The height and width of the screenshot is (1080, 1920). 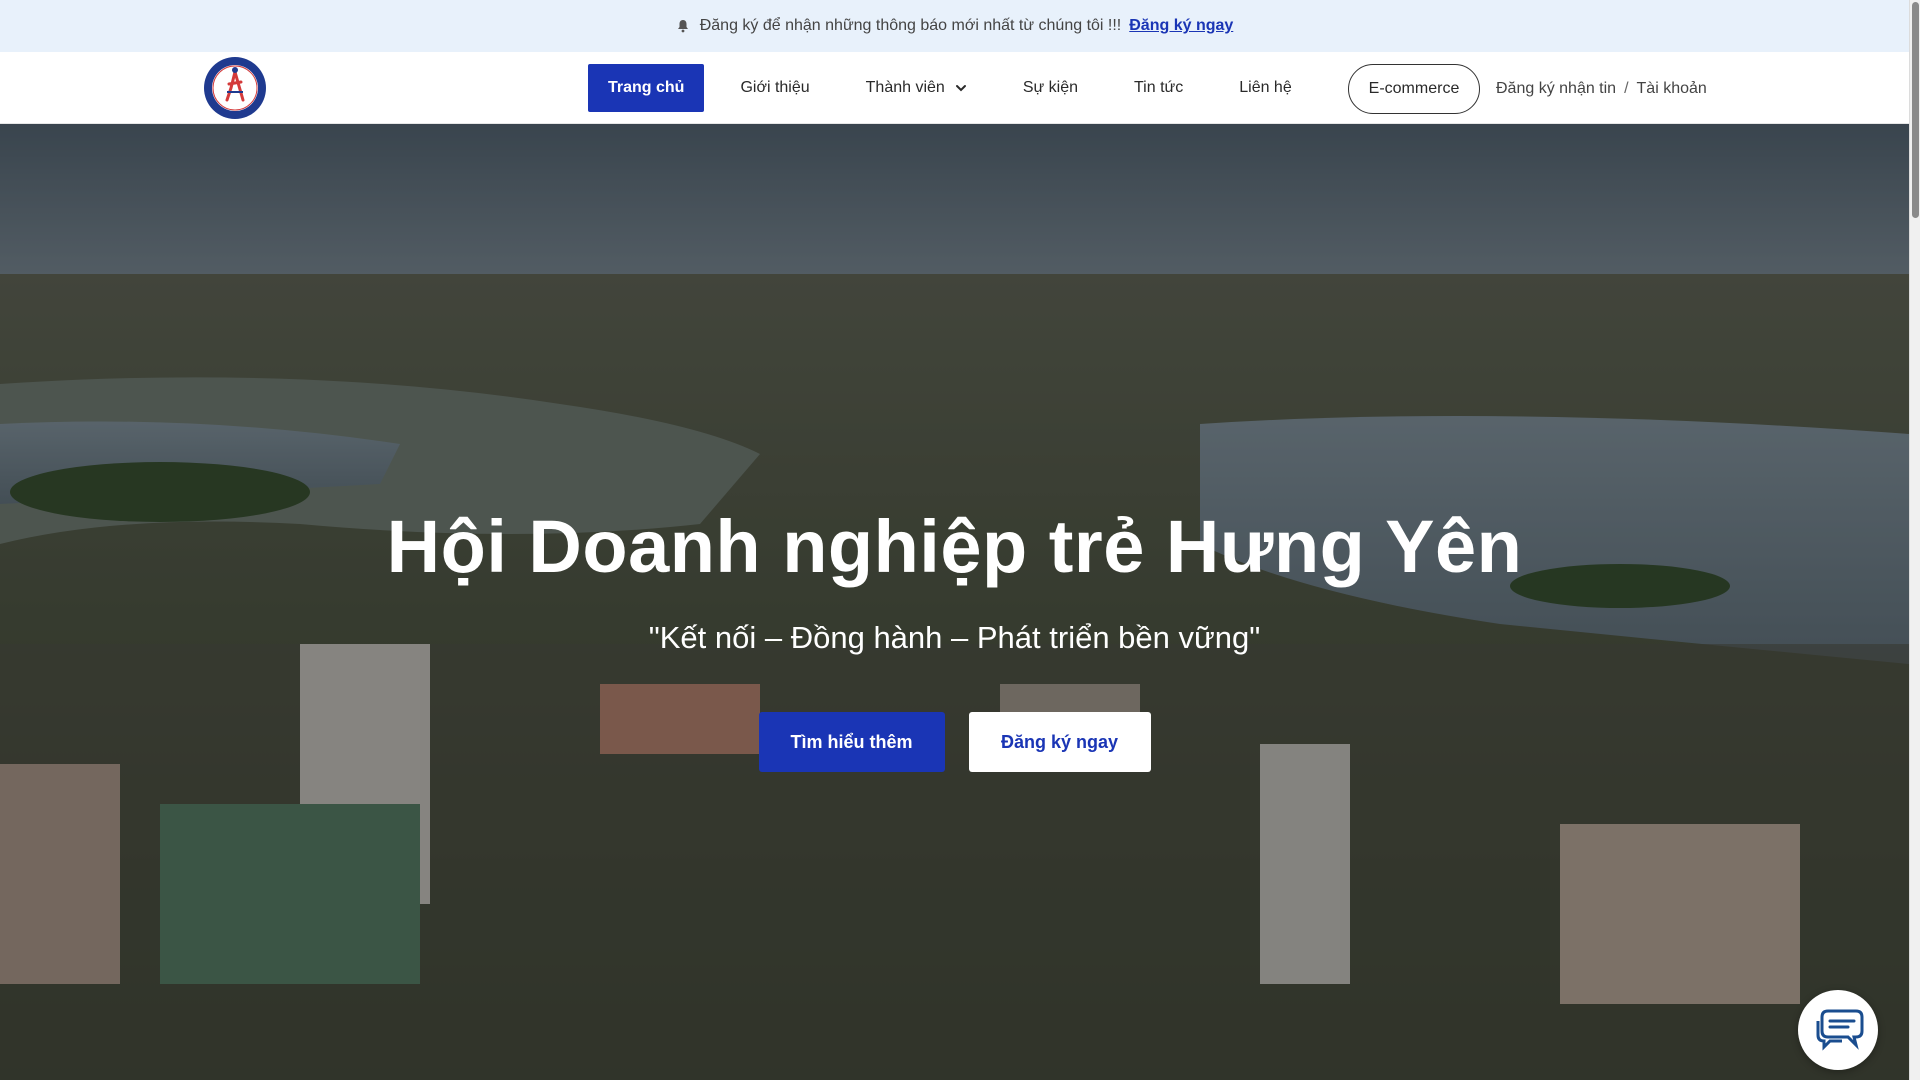 I want to click on hero-buttons: Tìm hiểu thêm Đăng ký ngay, so click(x=954, y=742).